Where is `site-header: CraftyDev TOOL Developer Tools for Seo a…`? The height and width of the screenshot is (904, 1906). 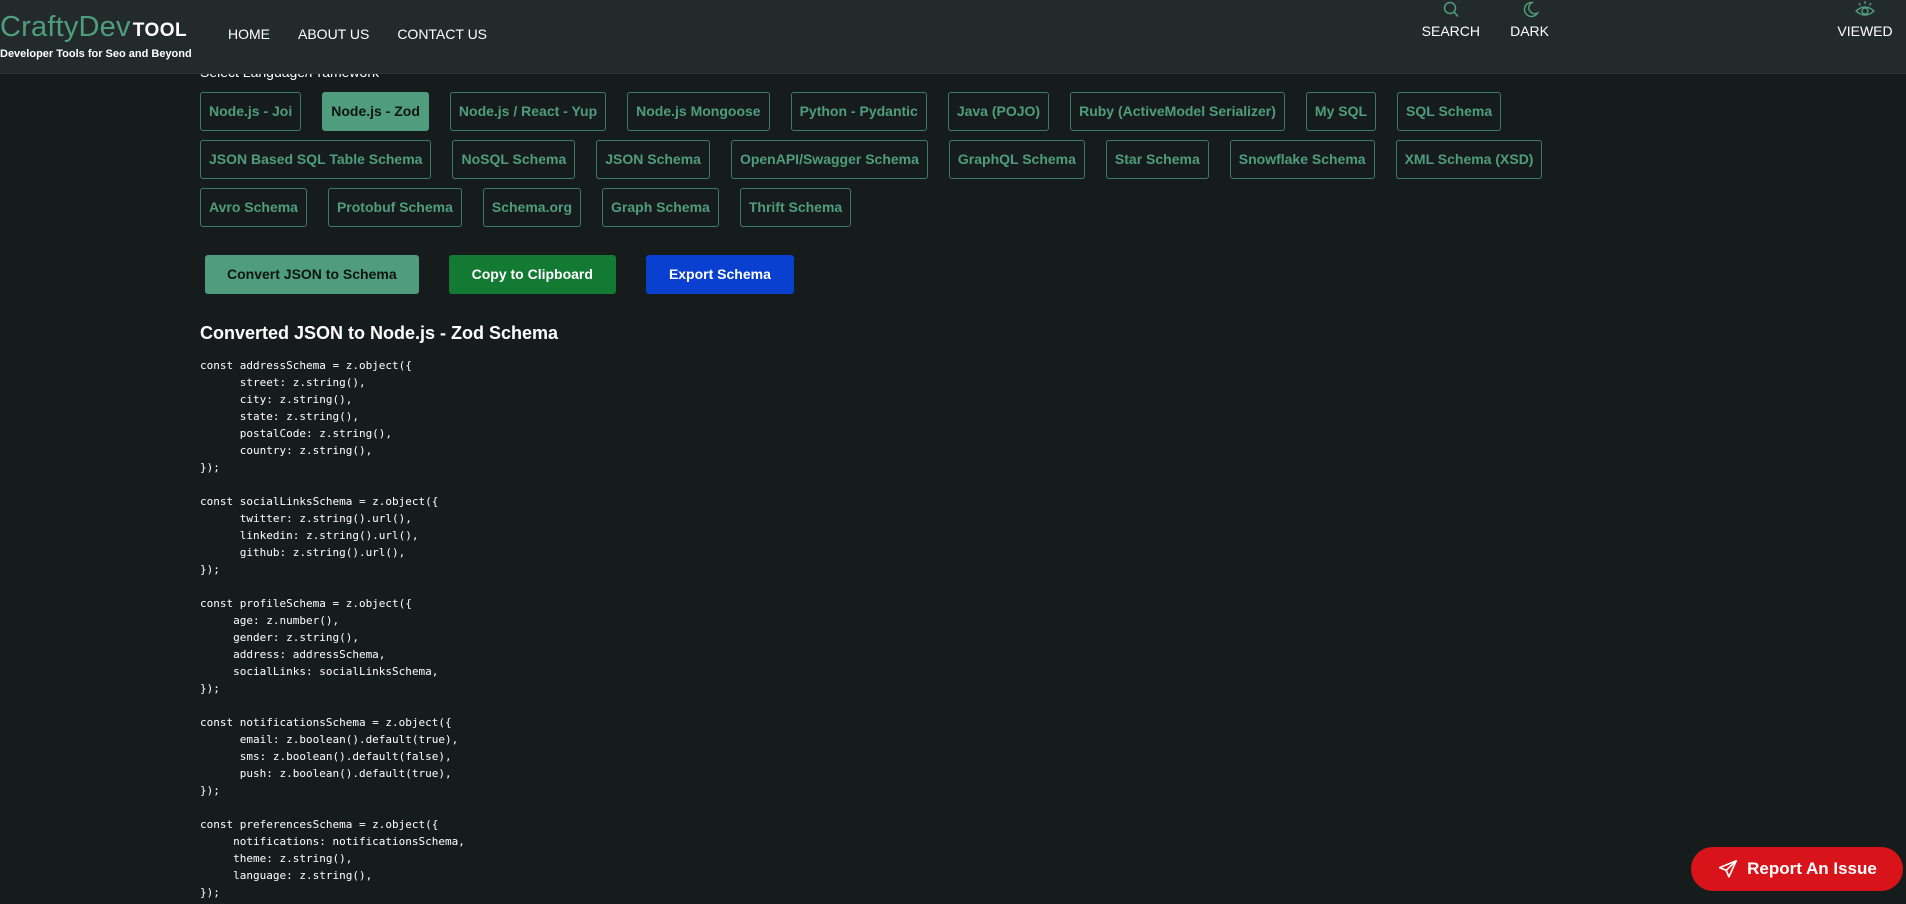 site-header: CraftyDev TOOL Developer Tools for Seo a… is located at coordinates (953, 37).